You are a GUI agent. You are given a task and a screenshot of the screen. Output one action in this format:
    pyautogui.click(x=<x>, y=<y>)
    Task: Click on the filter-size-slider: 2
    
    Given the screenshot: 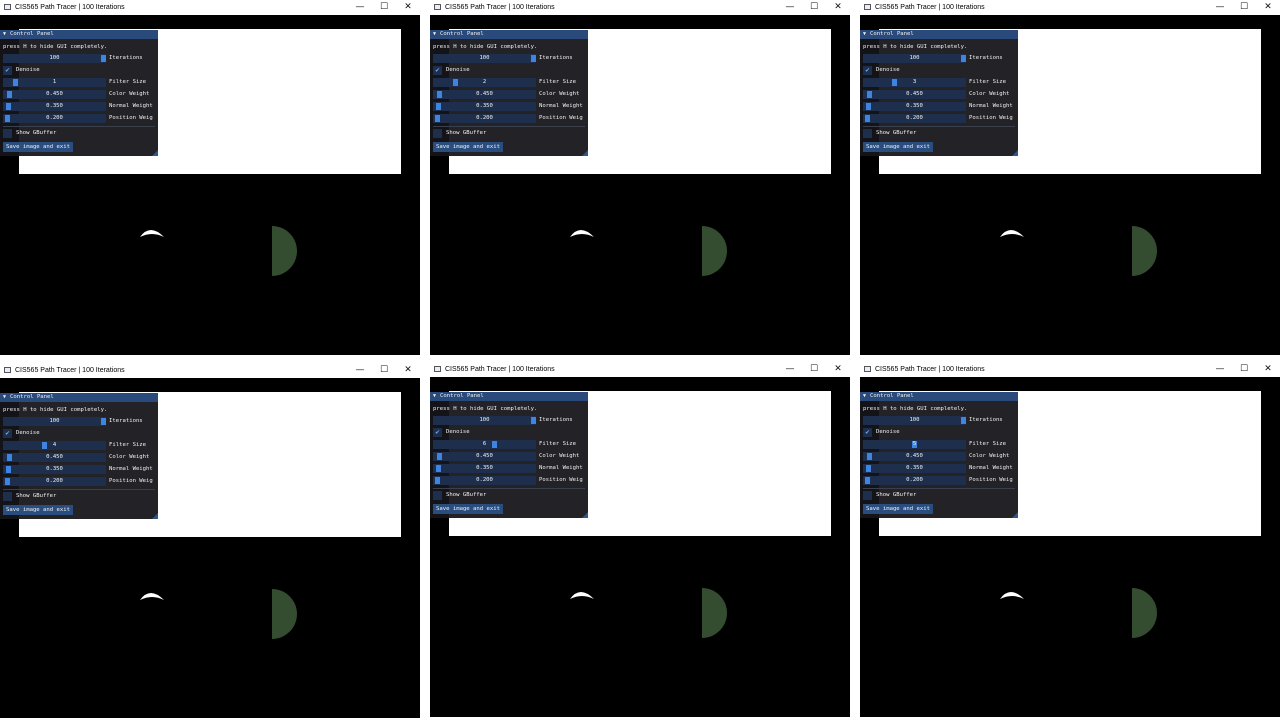 What is the action you would take?
    pyautogui.click(x=484, y=82)
    